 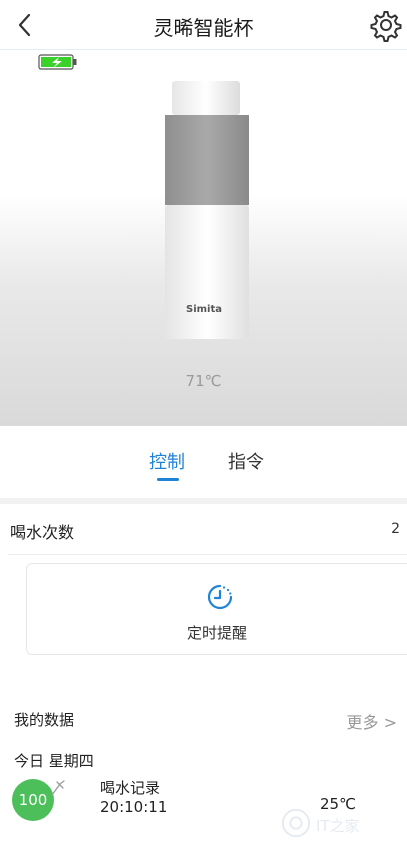 I want to click on tab-bar: 控制 指令, so click(x=203, y=462).